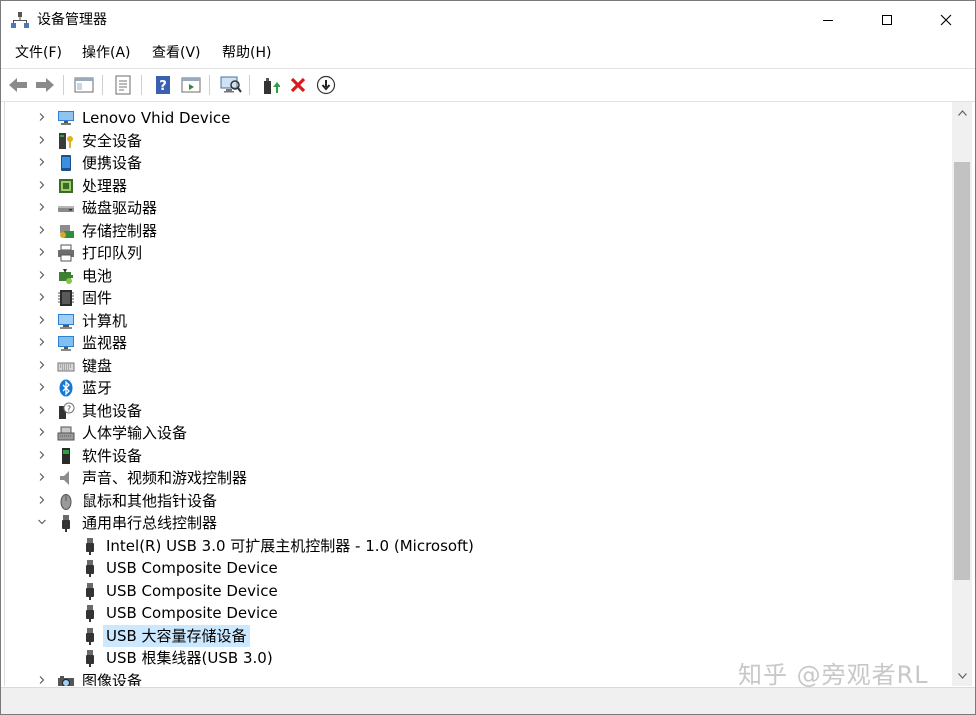  Describe the element at coordinates (475, 276) in the screenshot. I see `tree-category-row: 电池` at that location.